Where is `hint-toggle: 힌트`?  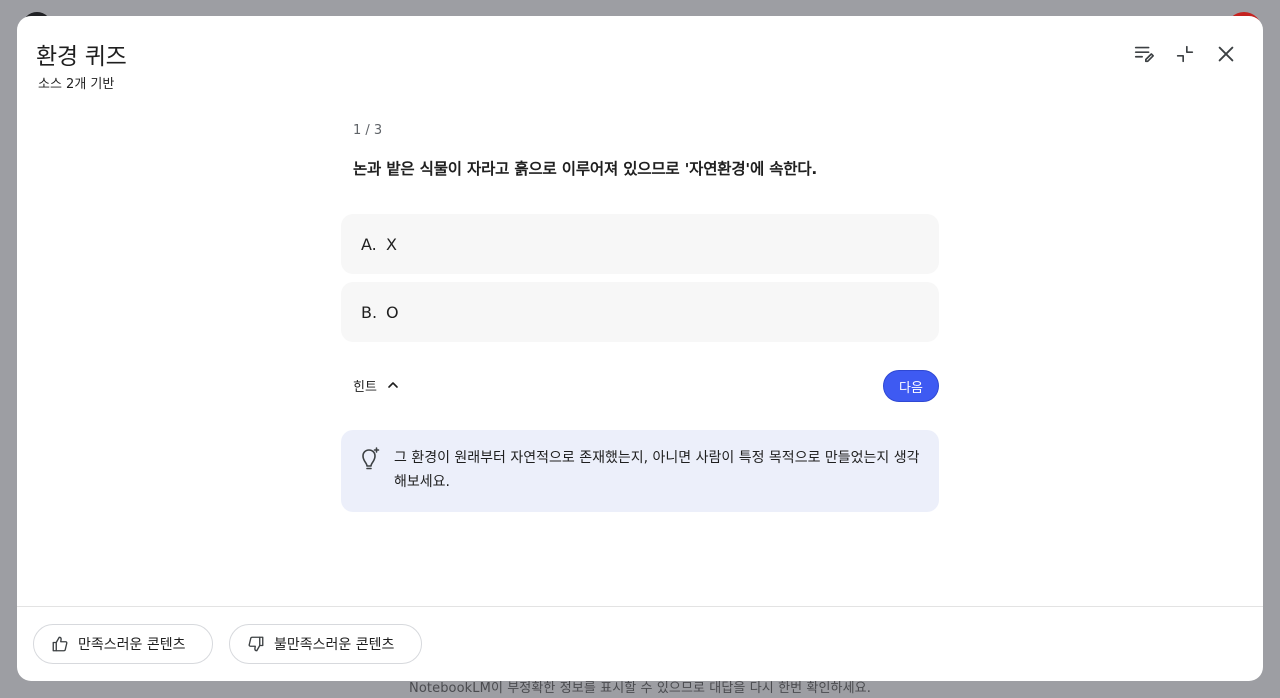 hint-toggle: 힌트 is located at coordinates (377, 385).